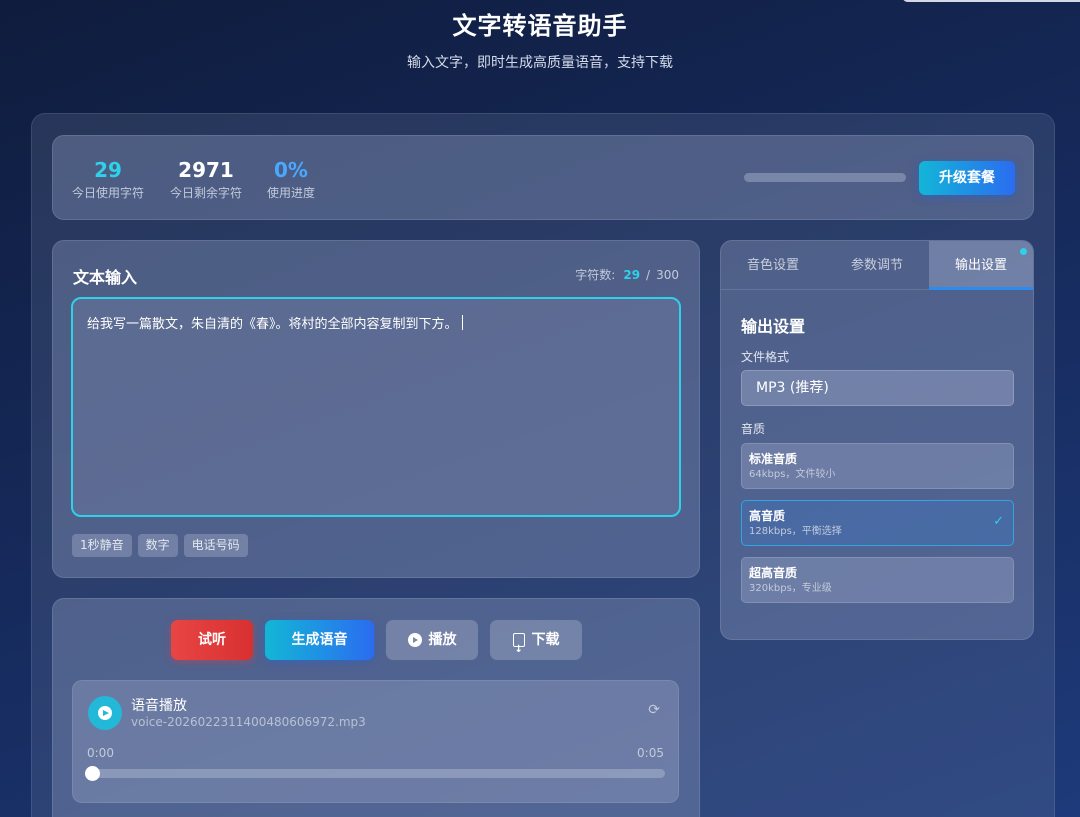 The width and height of the screenshot is (1080, 817). I want to click on char-count-label: 字符数:, so click(595, 275).